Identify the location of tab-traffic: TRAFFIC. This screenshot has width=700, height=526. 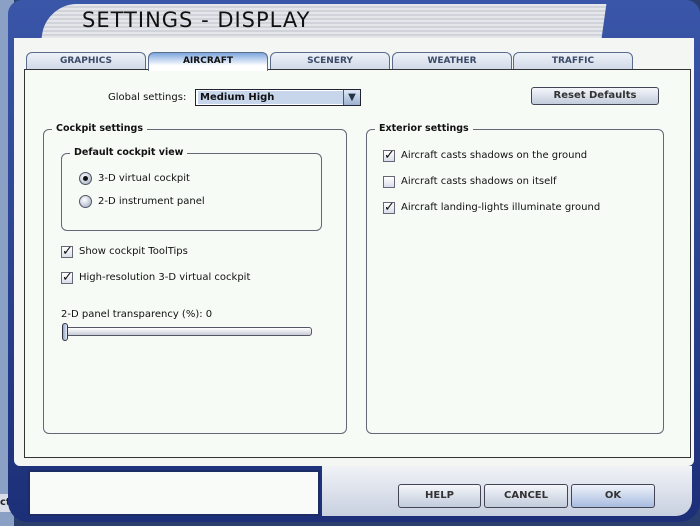
(573, 61).